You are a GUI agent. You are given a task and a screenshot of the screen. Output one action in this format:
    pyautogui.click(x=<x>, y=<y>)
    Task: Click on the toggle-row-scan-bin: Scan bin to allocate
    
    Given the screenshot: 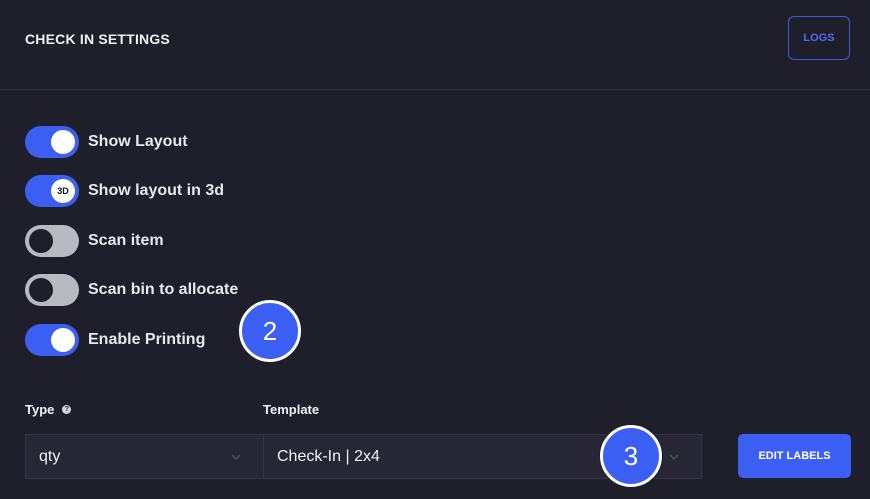 What is the action you would take?
    pyautogui.click(x=131, y=290)
    